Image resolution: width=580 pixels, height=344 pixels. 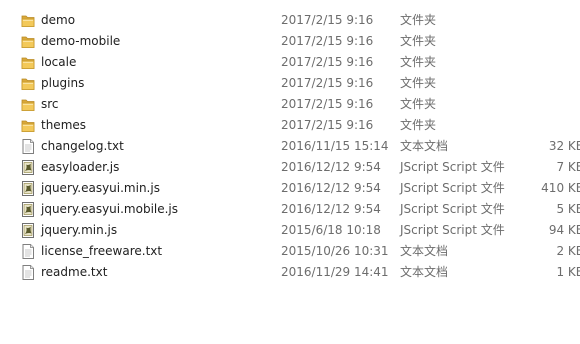 What do you see at coordinates (564, 146) in the screenshot?
I see `file-size: 32 KB` at bounding box center [564, 146].